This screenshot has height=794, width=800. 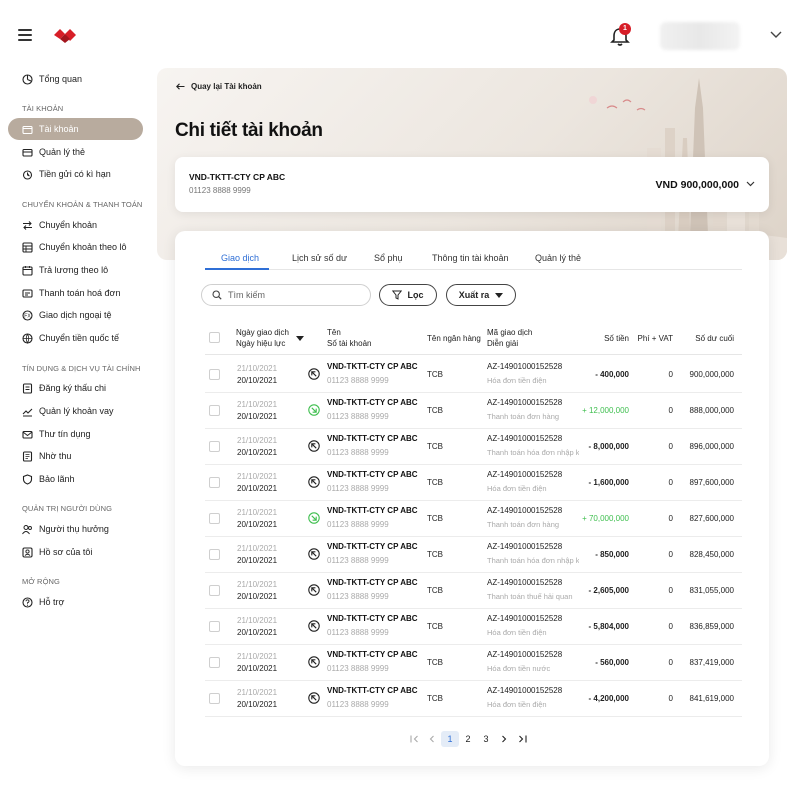 I want to click on export-button-label: Xuất ra, so click(x=474, y=295).